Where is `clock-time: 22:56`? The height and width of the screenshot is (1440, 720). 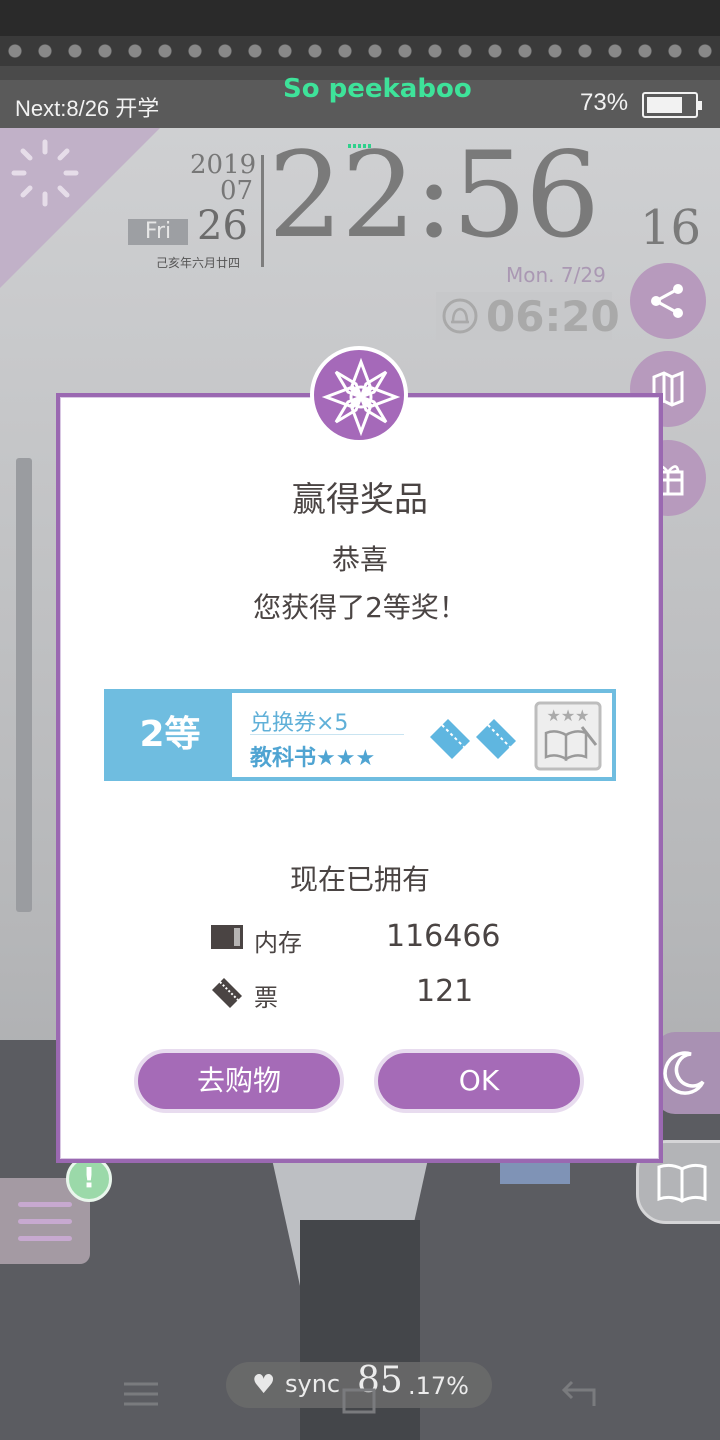 clock-time: 22:56 is located at coordinates (434, 195).